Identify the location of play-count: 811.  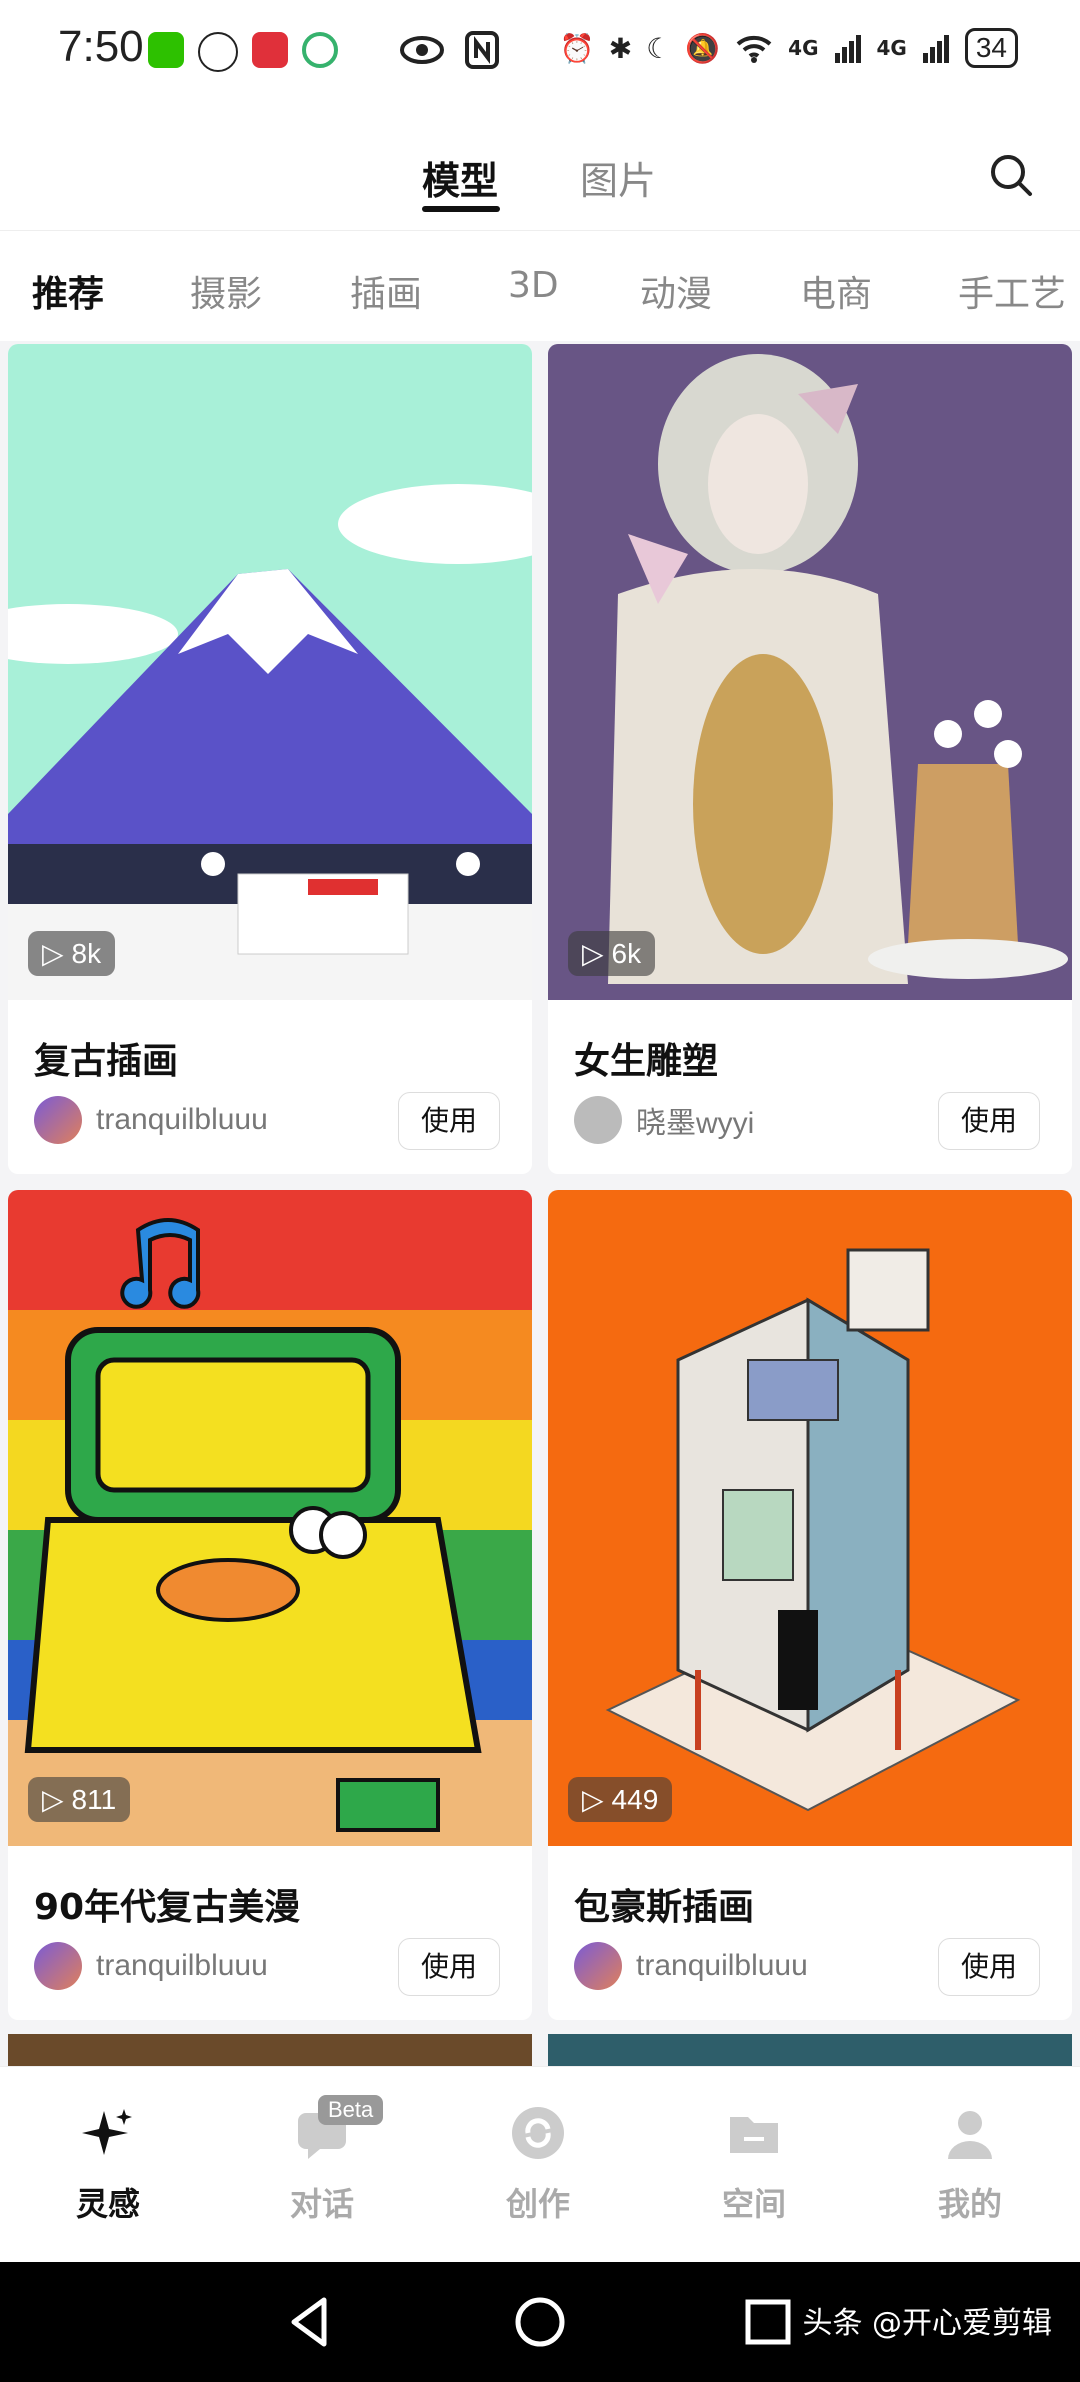
(94, 1799).